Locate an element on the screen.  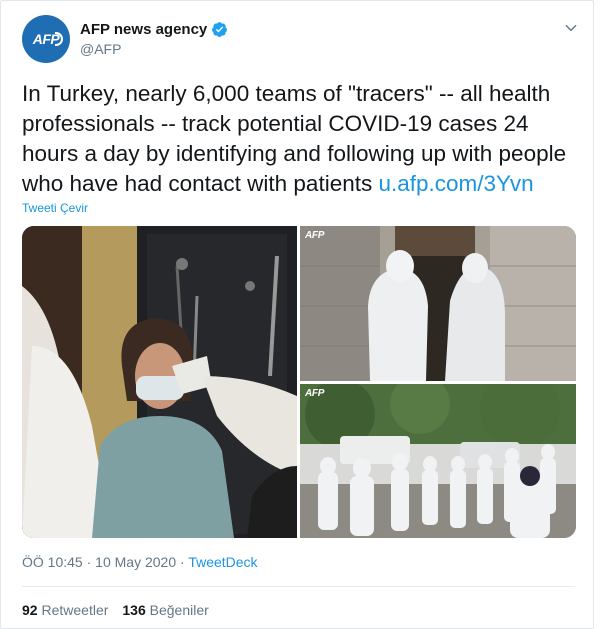
account-name: AFP news agency is located at coordinates (143, 29).